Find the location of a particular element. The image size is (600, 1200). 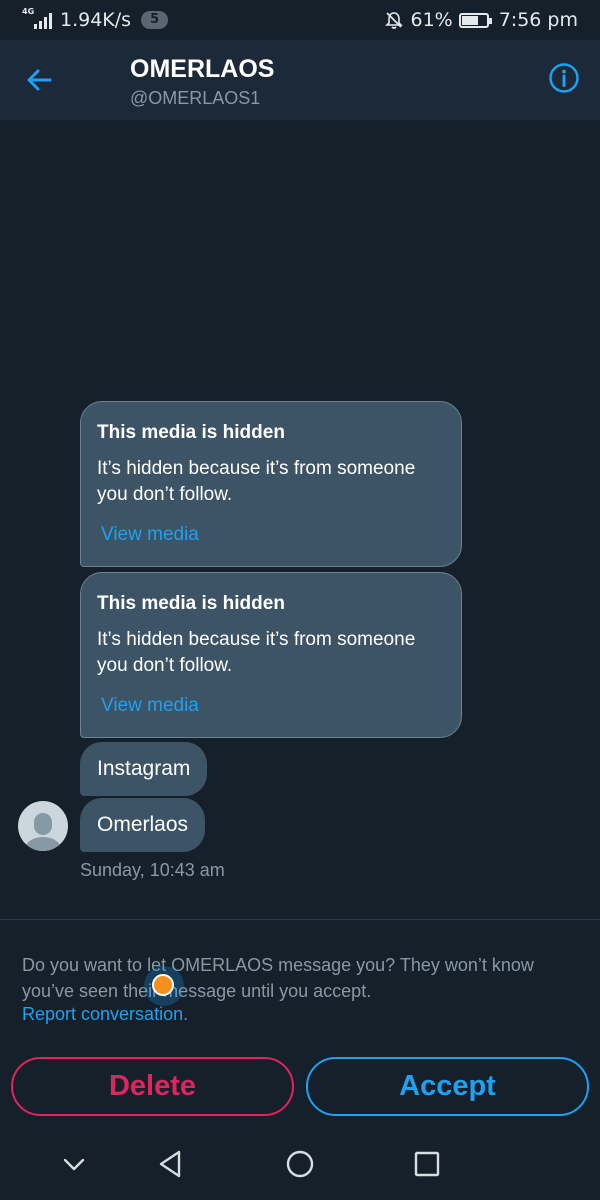

system-nav-bar is located at coordinates (300, 1165).